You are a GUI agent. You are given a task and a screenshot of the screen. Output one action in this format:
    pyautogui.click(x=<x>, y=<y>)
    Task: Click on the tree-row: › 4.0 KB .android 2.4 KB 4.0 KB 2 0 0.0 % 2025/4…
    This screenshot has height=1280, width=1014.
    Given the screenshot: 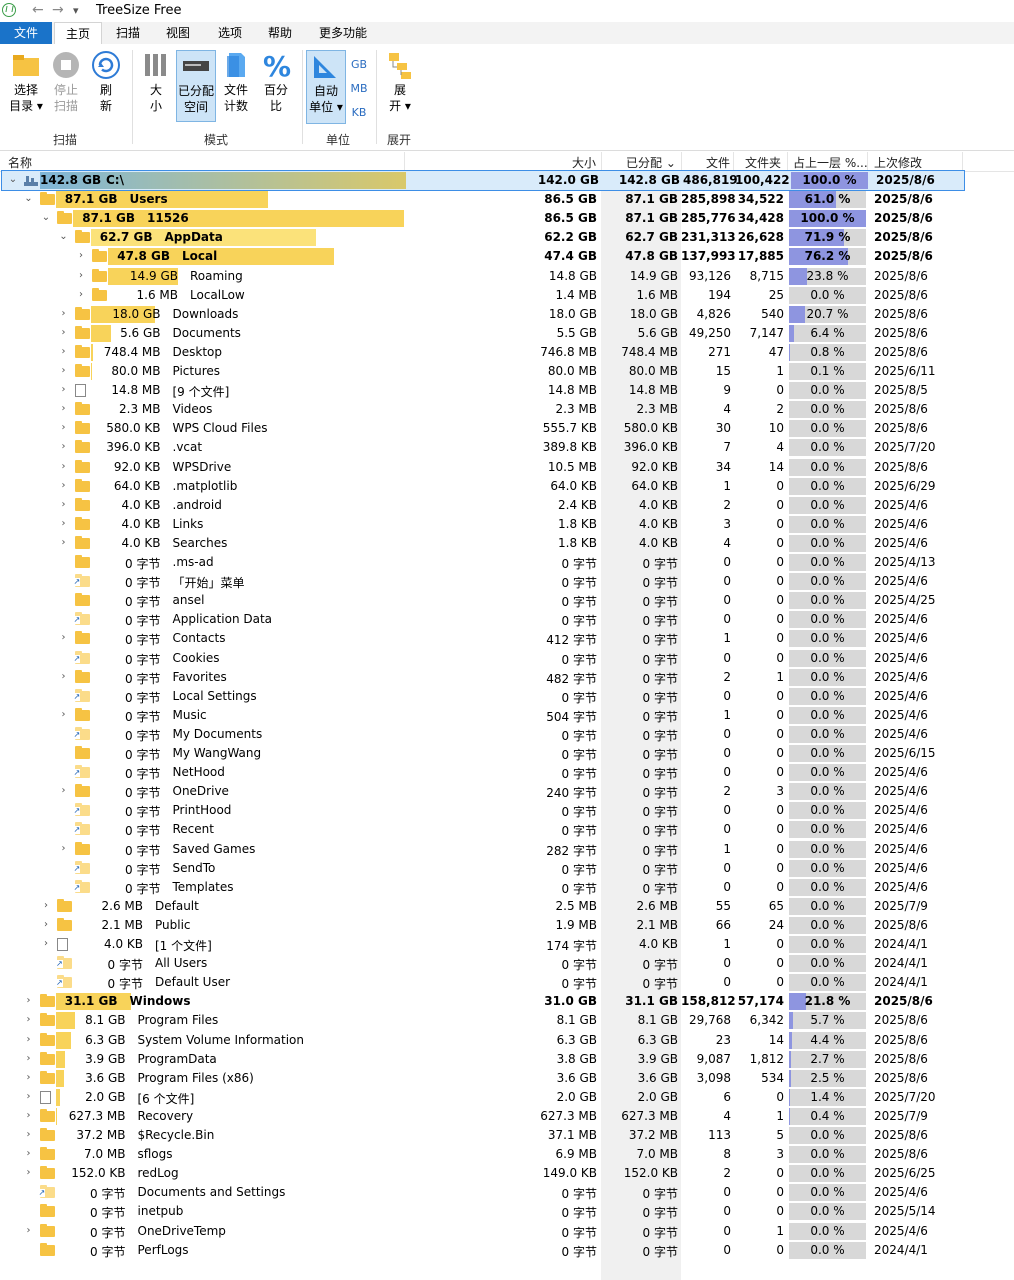 What is the action you would take?
    pyautogui.click(x=485, y=505)
    